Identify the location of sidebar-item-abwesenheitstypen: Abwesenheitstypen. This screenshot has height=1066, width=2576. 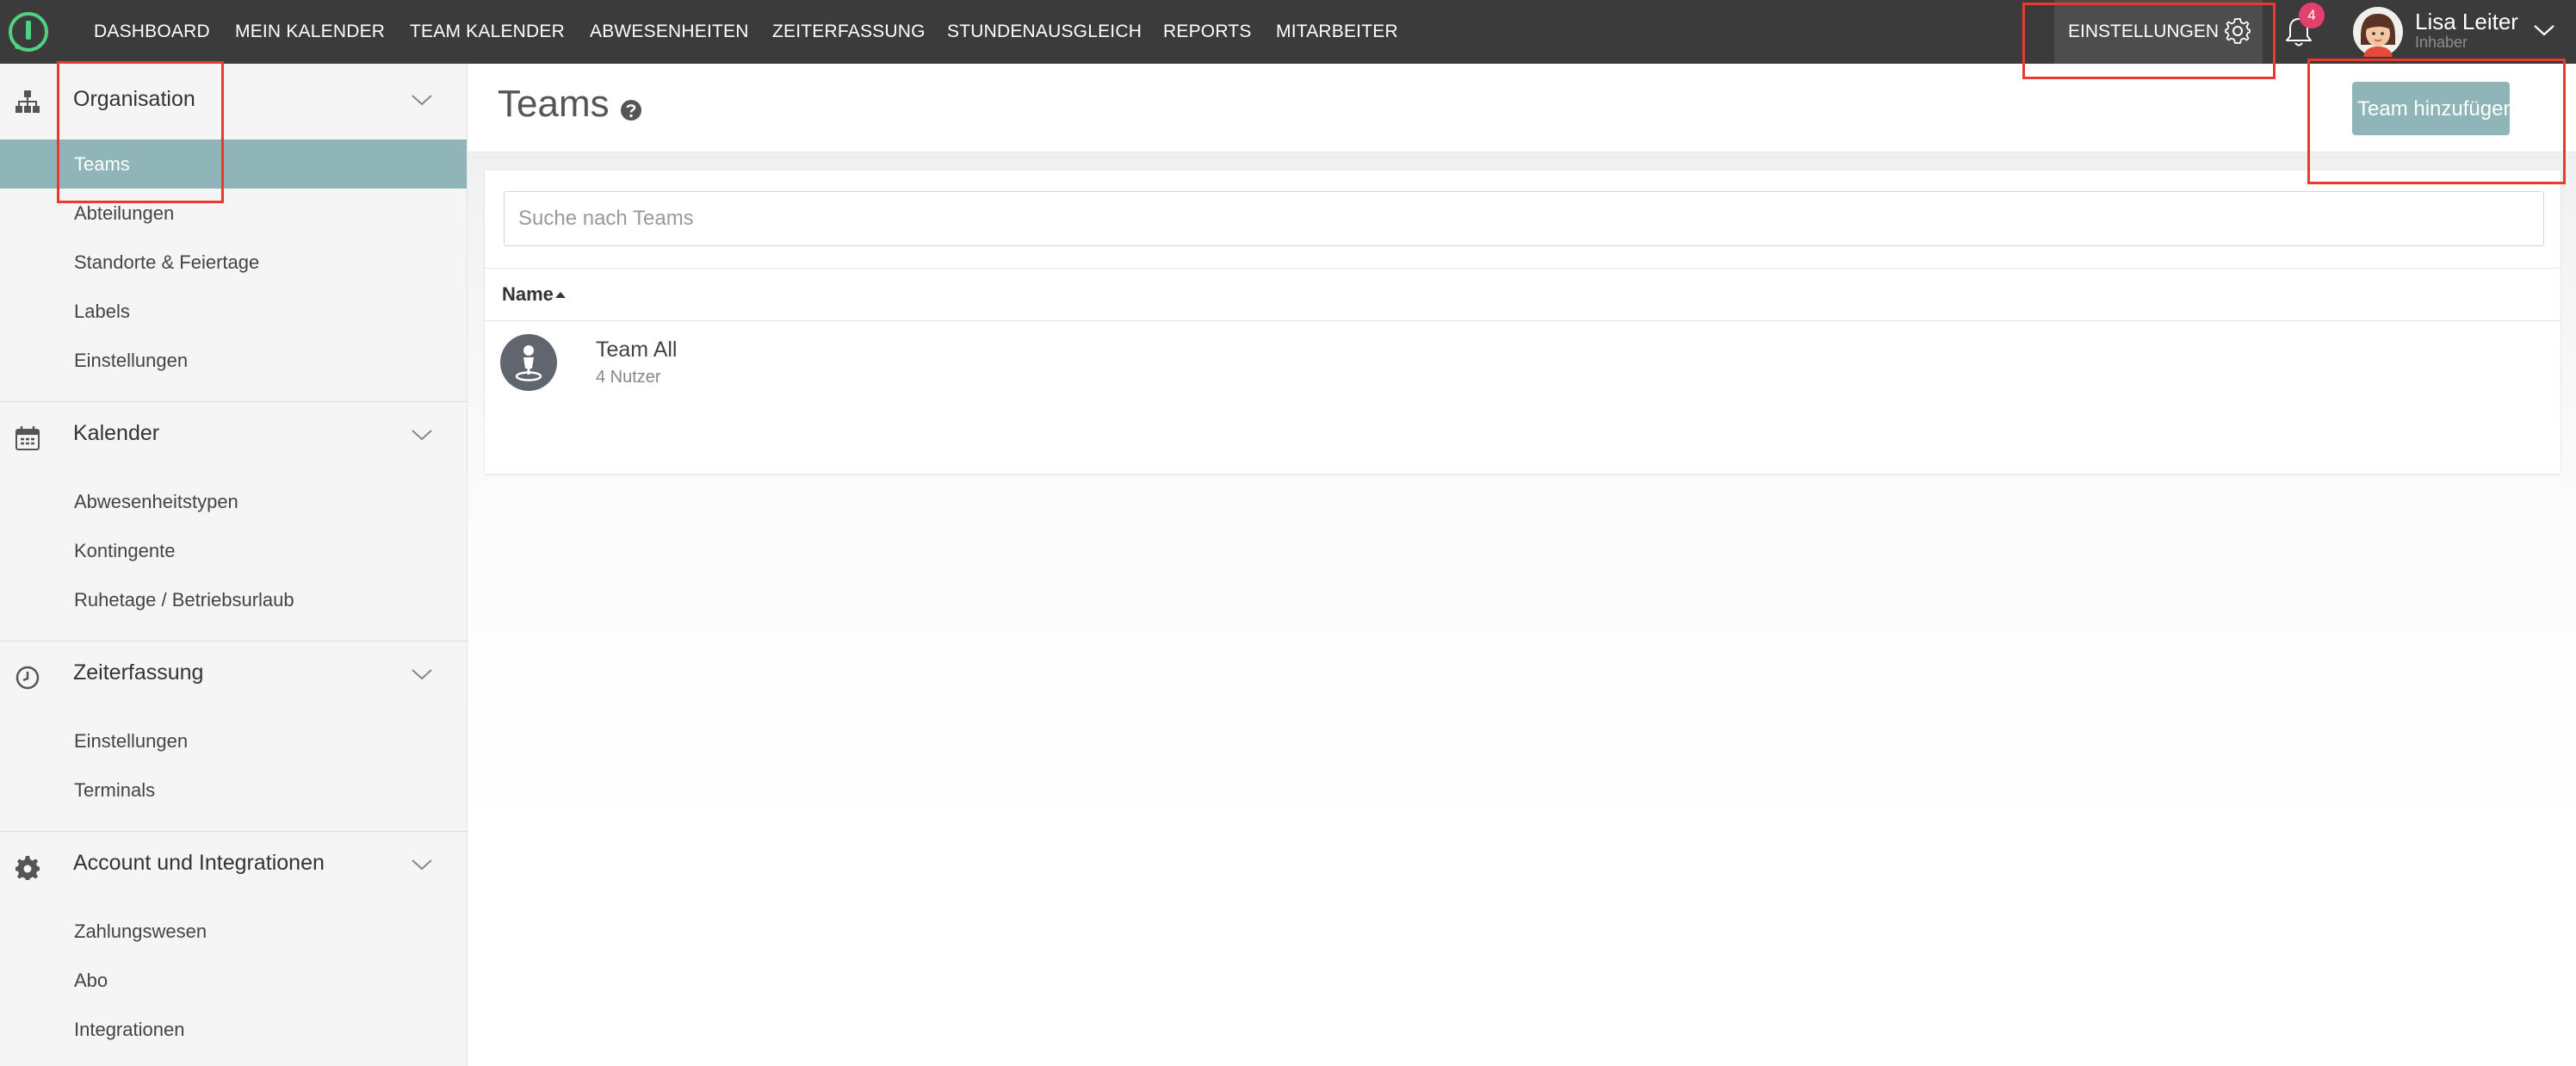
(233, 502).